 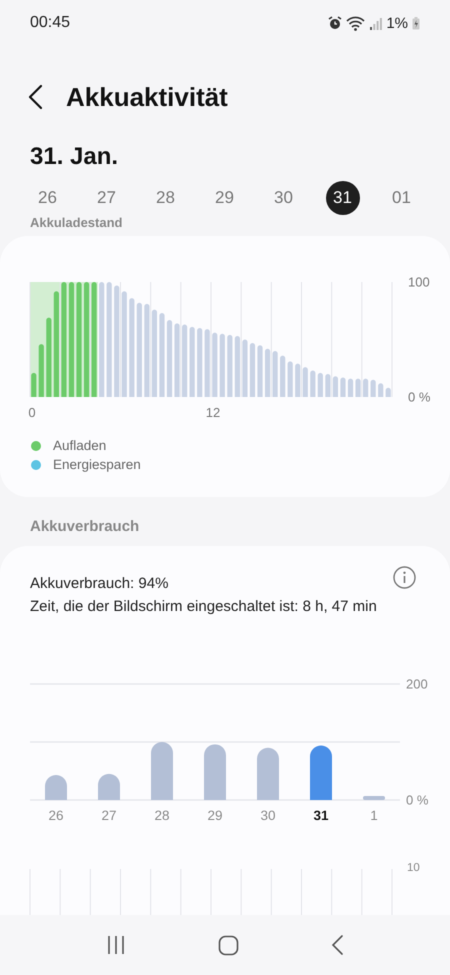 I want to click on battery-percent: 1%, so click(x=397, y=23).